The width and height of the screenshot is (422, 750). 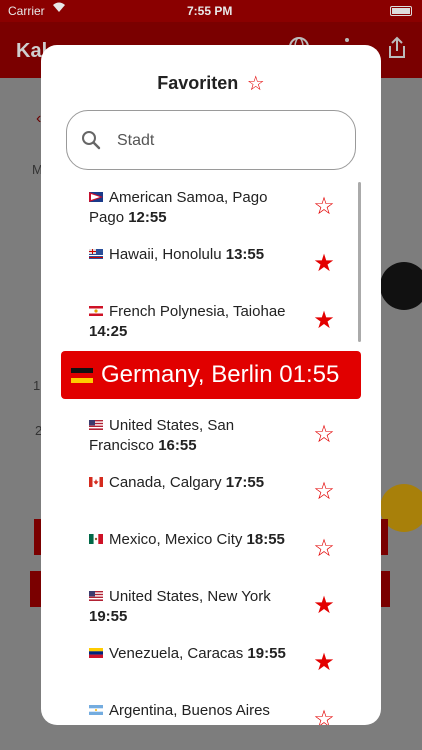 What do you see at coordinates (309, 374) in the screenshot?
I see `current-city-time: 01:55` at bounding box center [309, 374].